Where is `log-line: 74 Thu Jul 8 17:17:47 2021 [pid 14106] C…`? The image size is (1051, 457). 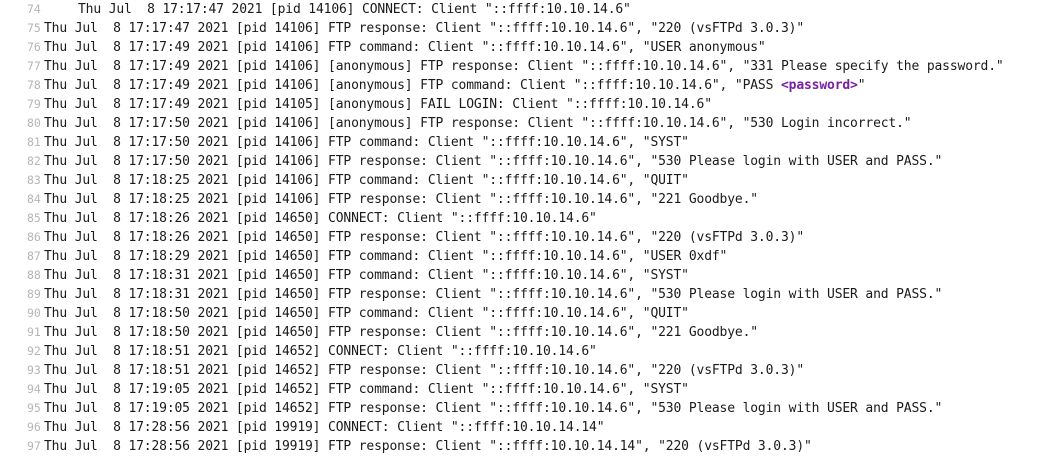 log-line: 74 Thu Jul 8 17:17:47 2021 [pid 14106] C… is located at coordinates (315, 9).